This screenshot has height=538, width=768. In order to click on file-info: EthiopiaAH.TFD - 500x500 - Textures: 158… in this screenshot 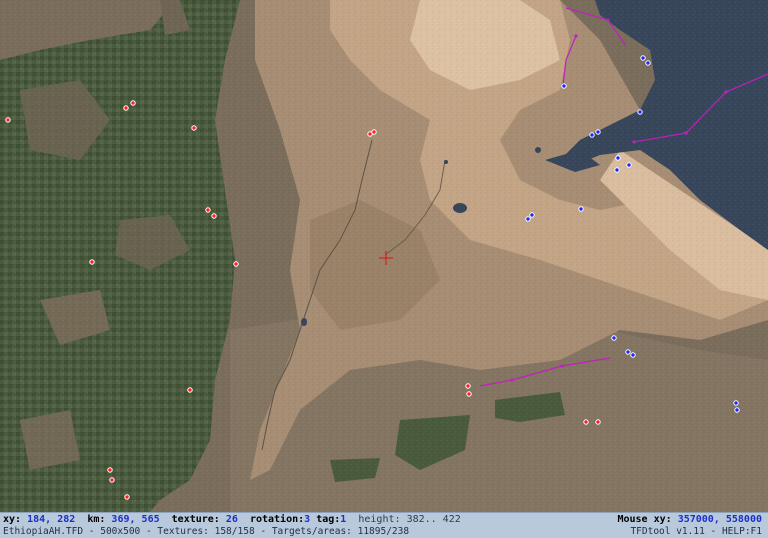, I will do `click(206, 531)`.